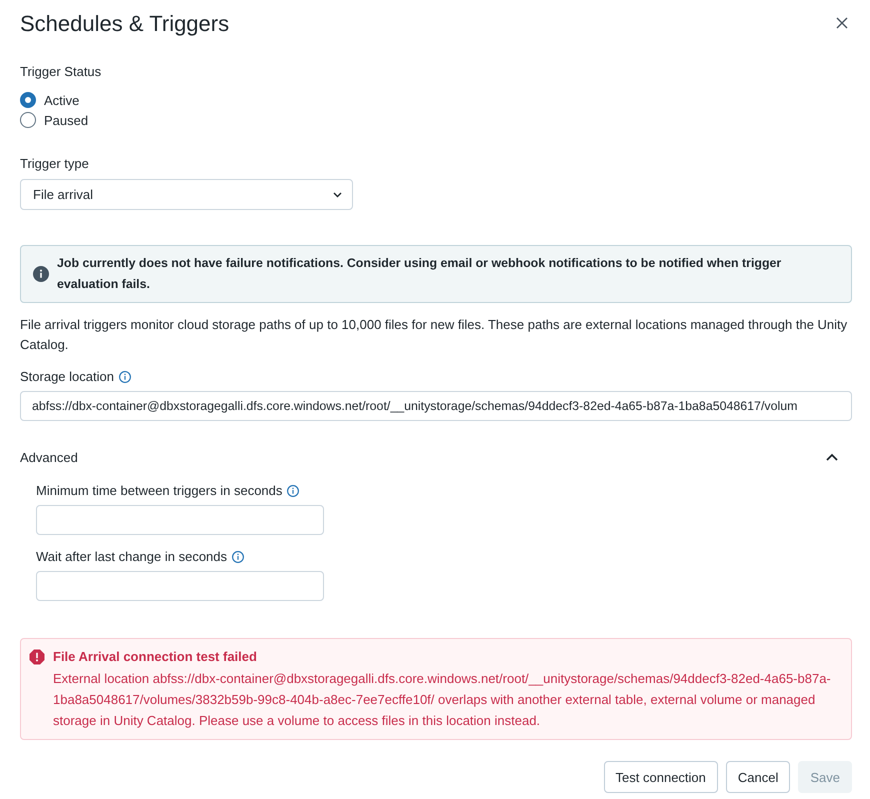  I want to click on chevron-down-icon, so click(337, 195).